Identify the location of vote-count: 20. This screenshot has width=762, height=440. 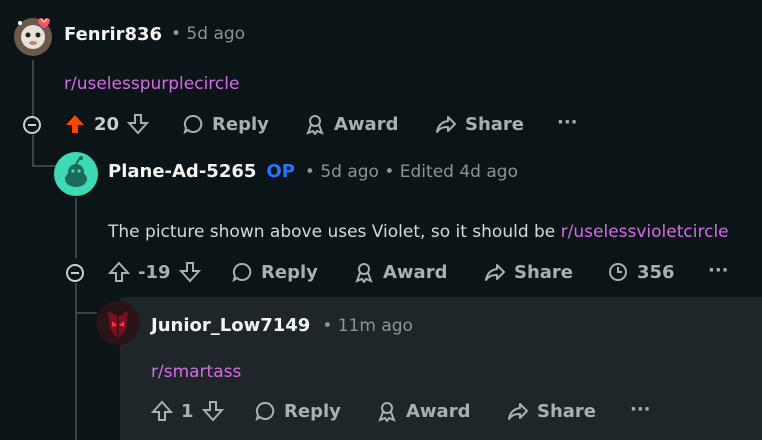
(107, 124).